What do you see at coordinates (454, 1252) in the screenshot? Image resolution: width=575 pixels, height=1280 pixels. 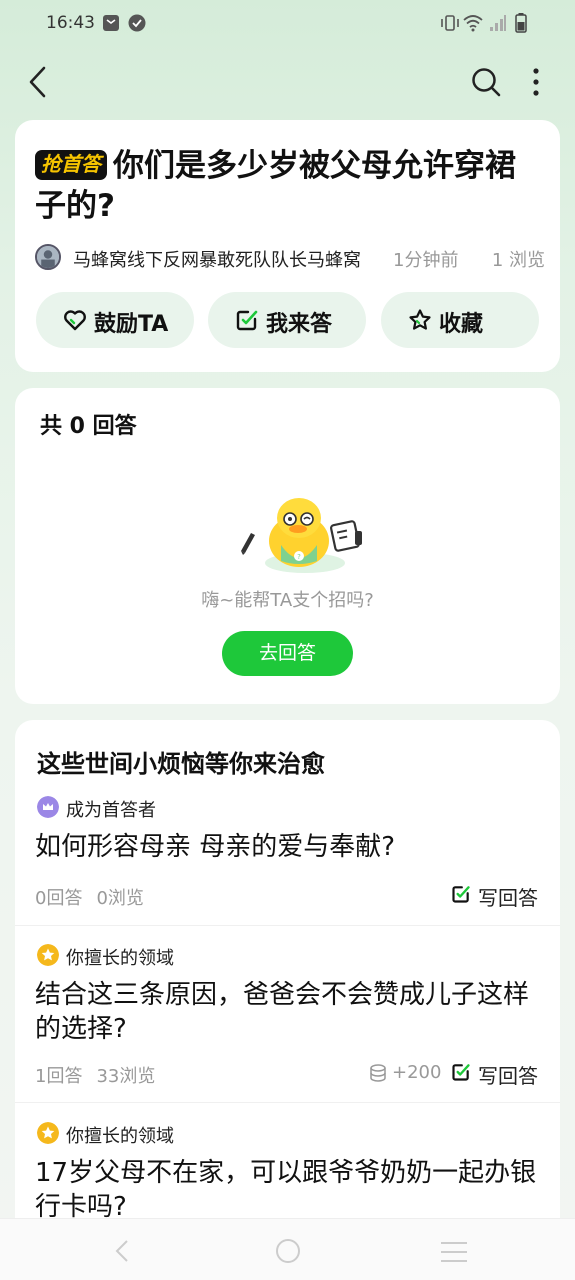 I see `system-menu-icon` at bounding box center [454, 1252].